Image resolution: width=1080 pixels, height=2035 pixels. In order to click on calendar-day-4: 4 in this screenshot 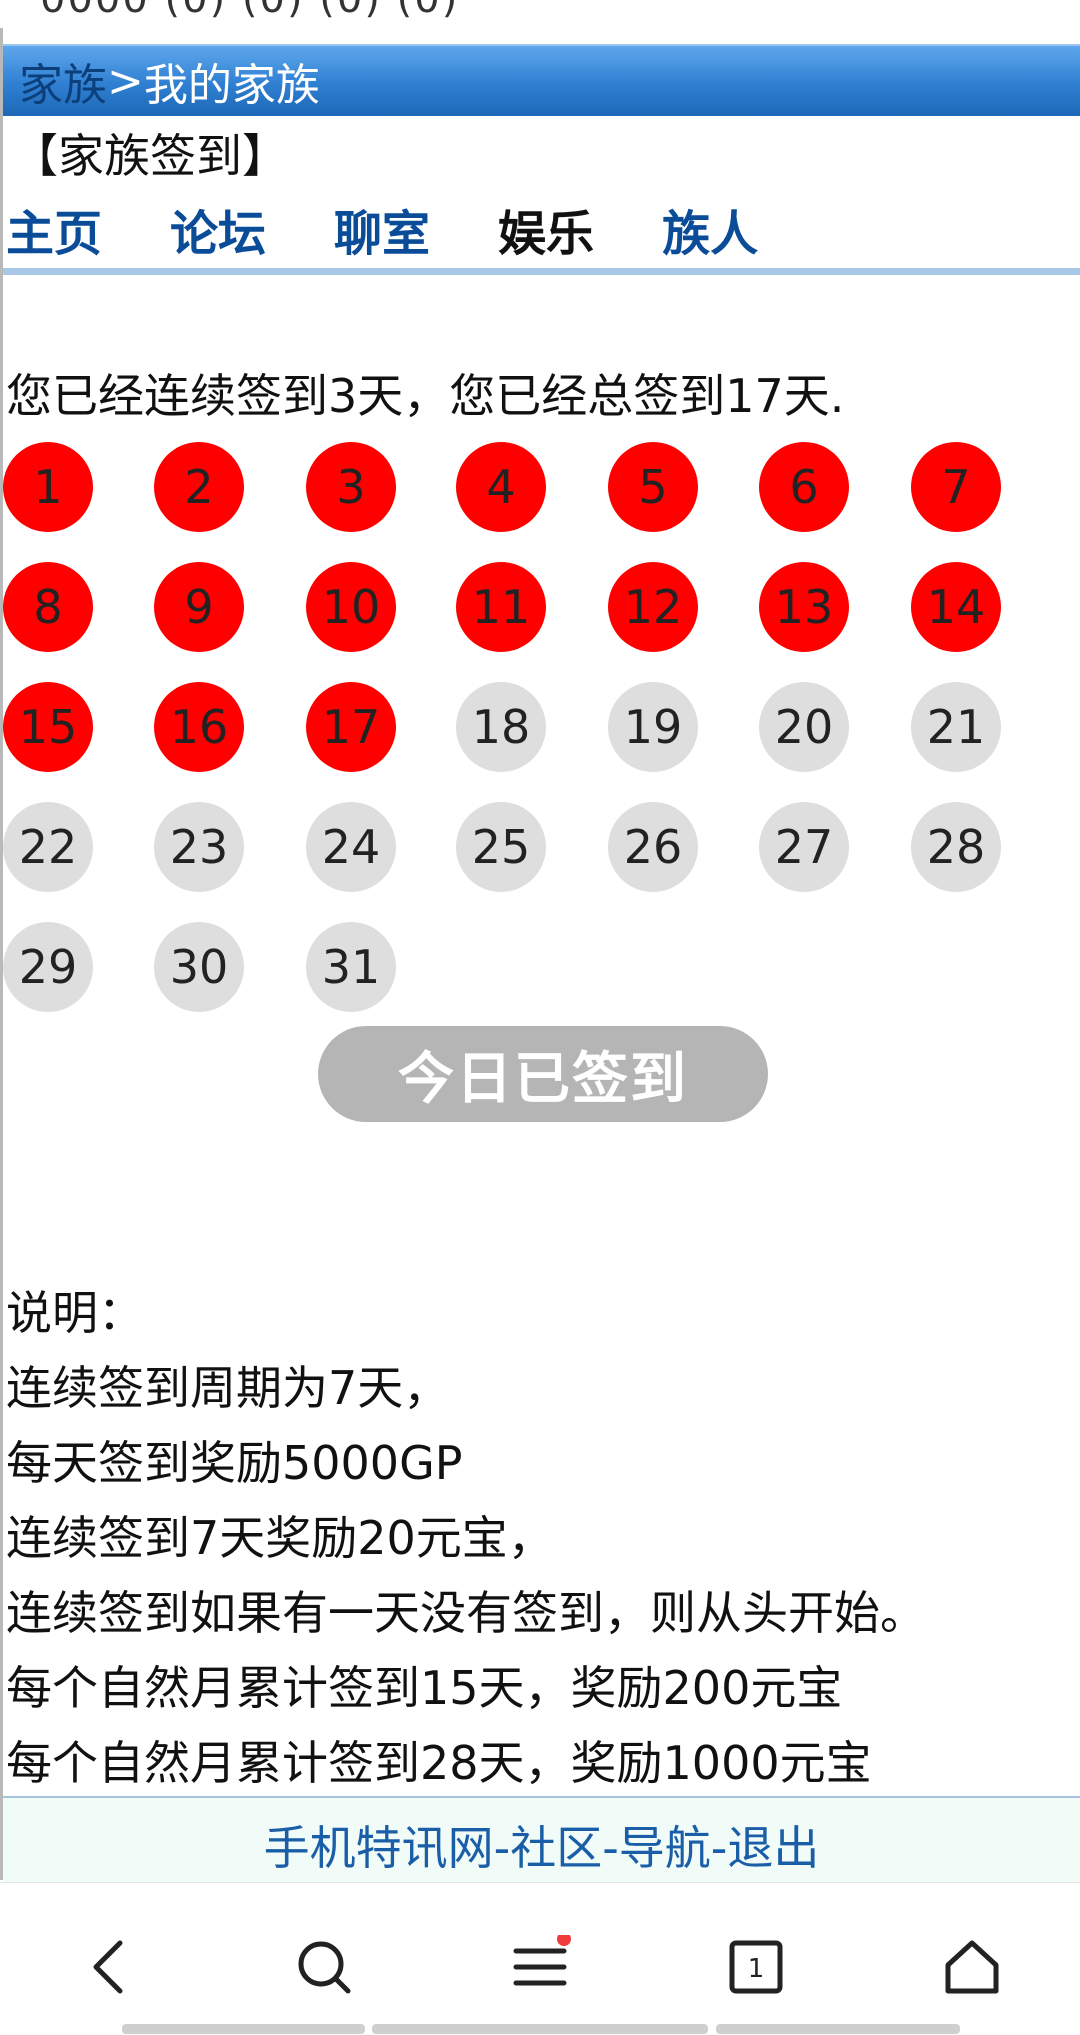, I will do `click(501, 487)`.